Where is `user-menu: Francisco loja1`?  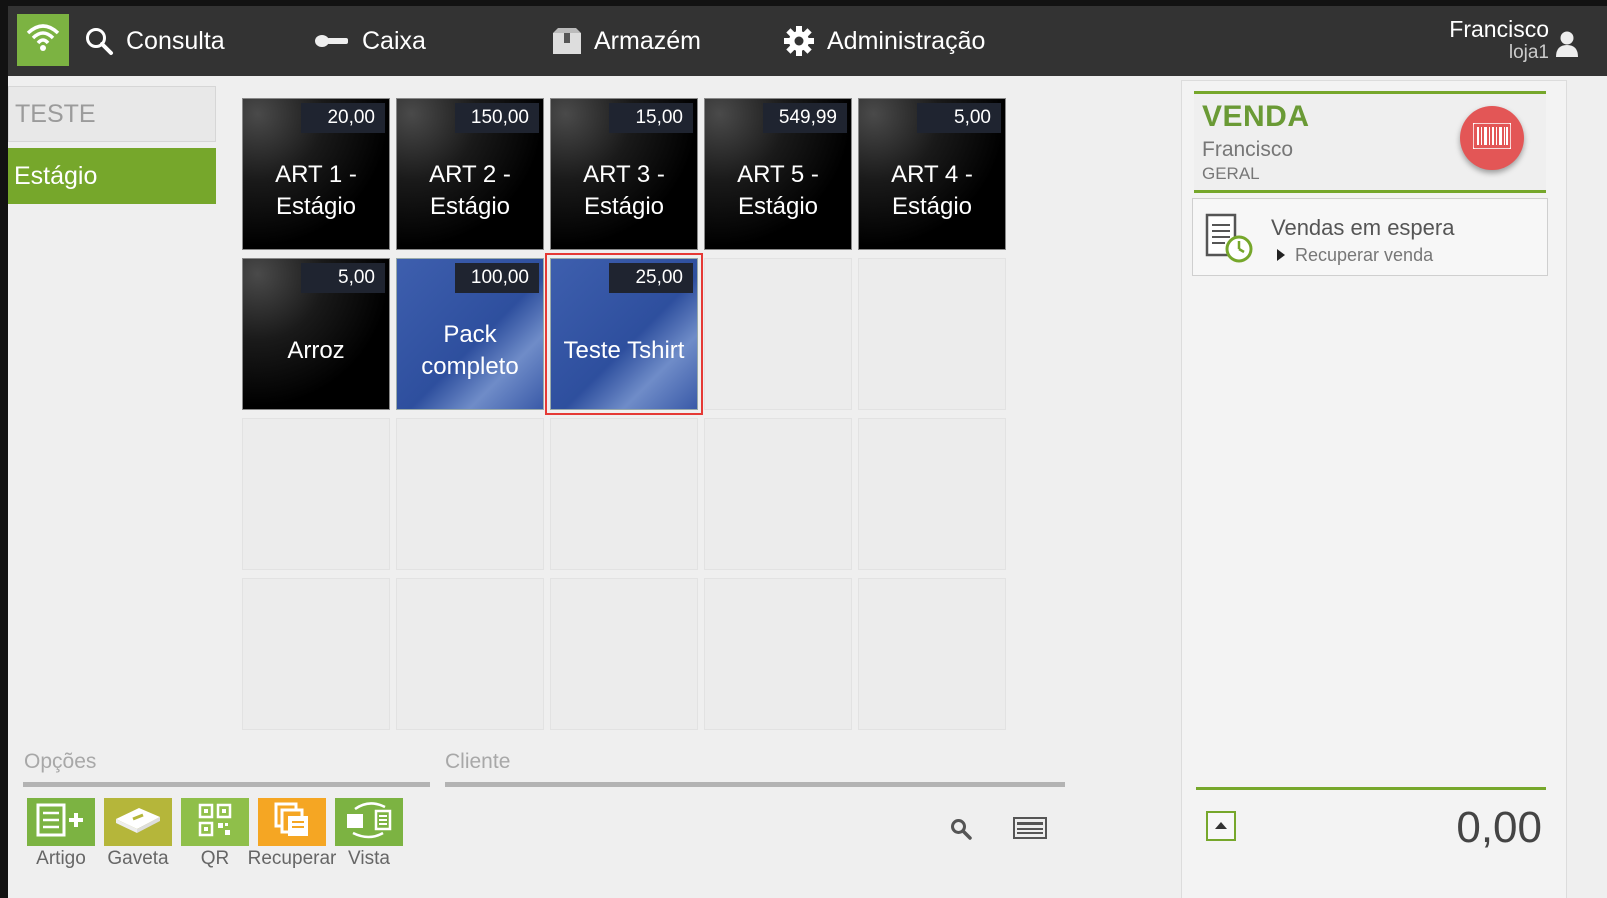
user-menu: Francisco loja1 is located at coordinates (1514, 40).